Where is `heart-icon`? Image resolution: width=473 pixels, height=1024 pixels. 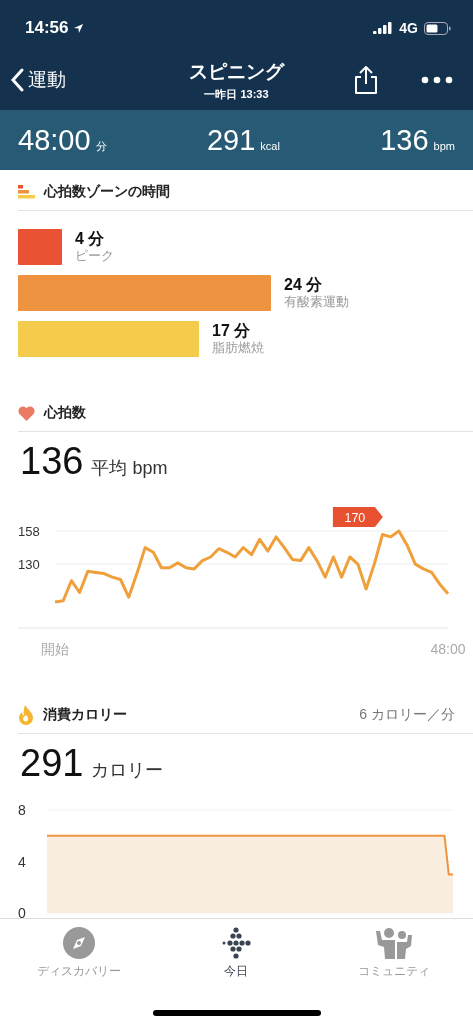 heart-icon is located at coordinates (26, 413).